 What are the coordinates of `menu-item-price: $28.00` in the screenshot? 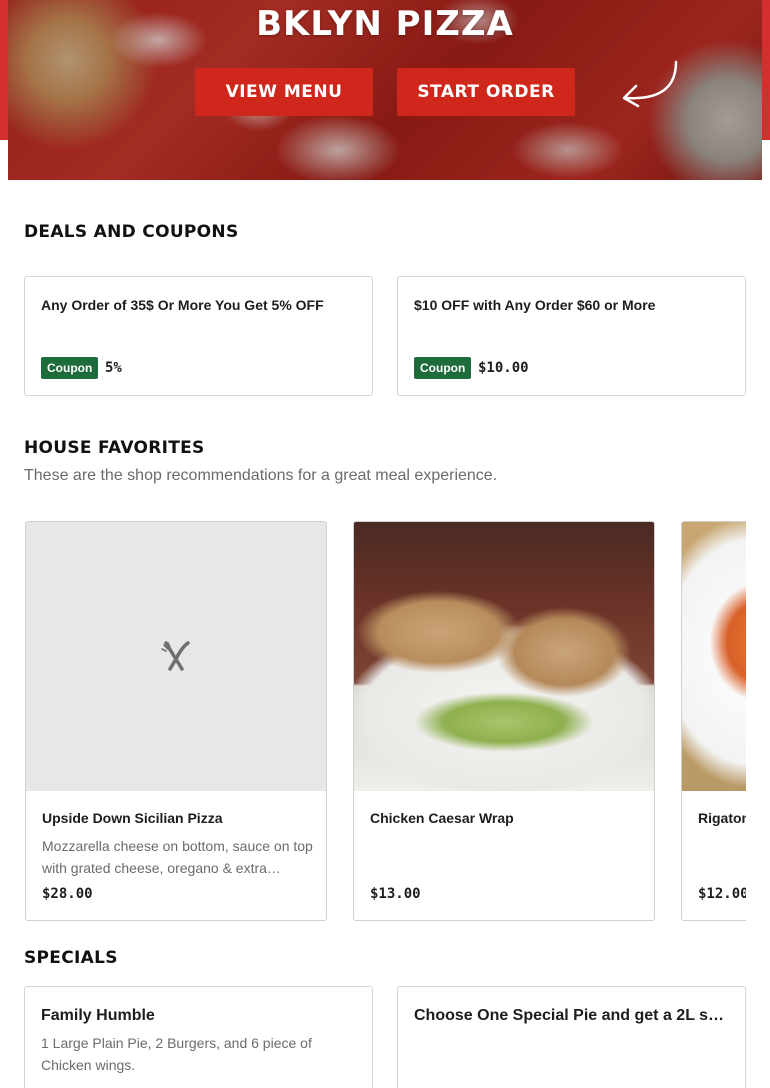 It's located at (67, 894).